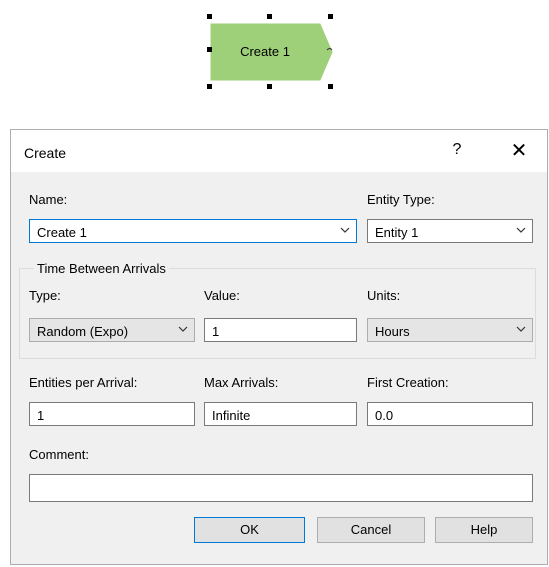  What do you see at coordinates (62, 232) in the screenshot?
I see `name-value: Create 1` at bounding box center [62, 232].